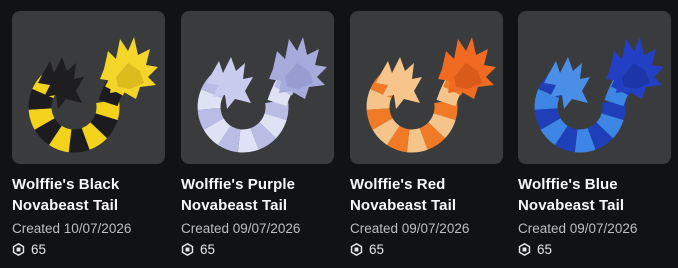 The height and width of the screenshot is (268, 678). What do you see at coordinates (593, 195) in the screenshot?
I see `item-name: Wolffie's Blue Novabeast Tail` at bounding box center [593, 195].